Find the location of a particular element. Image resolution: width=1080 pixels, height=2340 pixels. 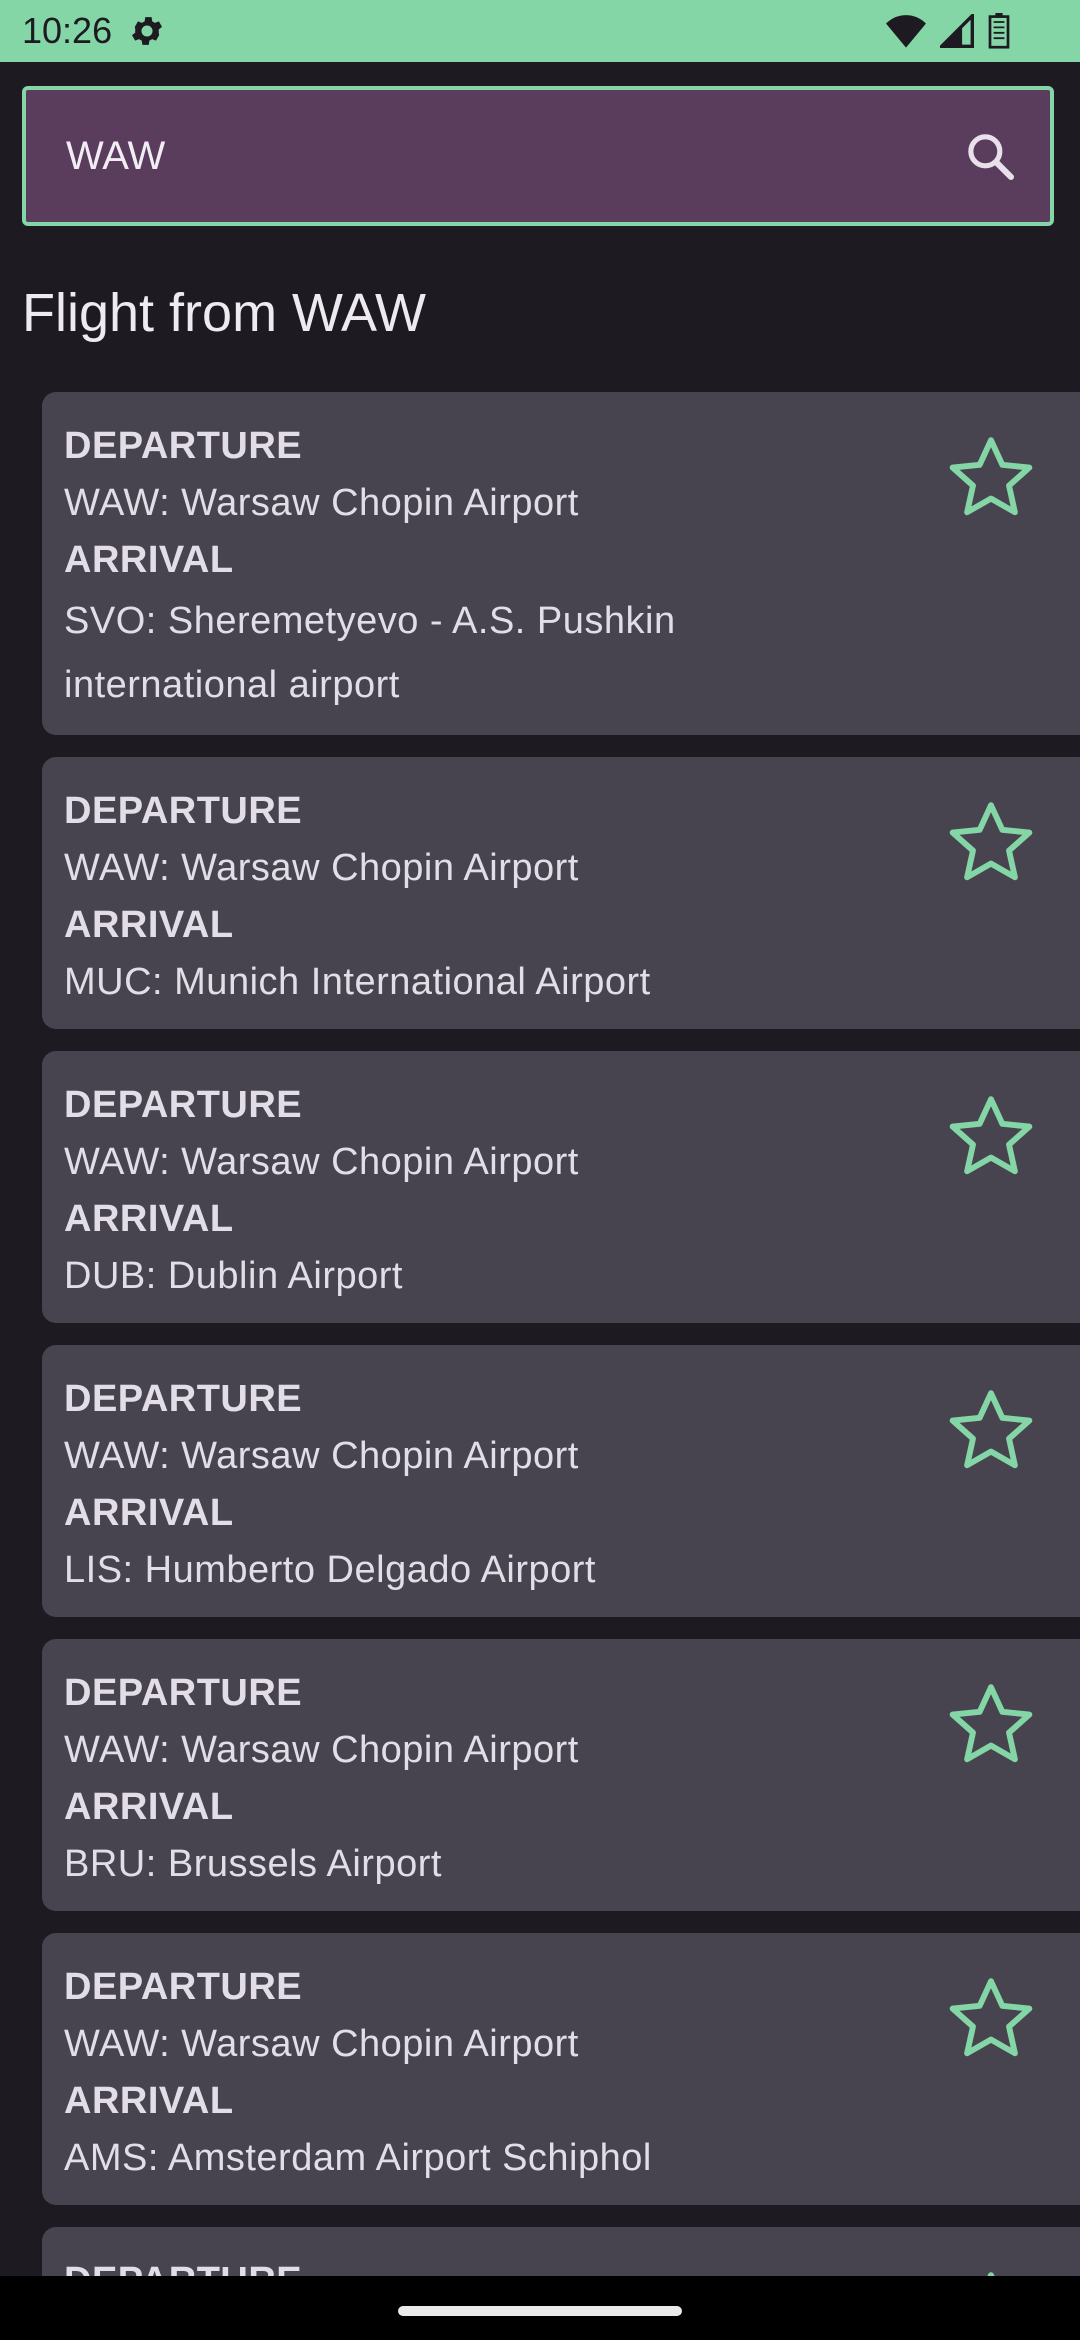

battery-icon is located at coordinates (999, 31).